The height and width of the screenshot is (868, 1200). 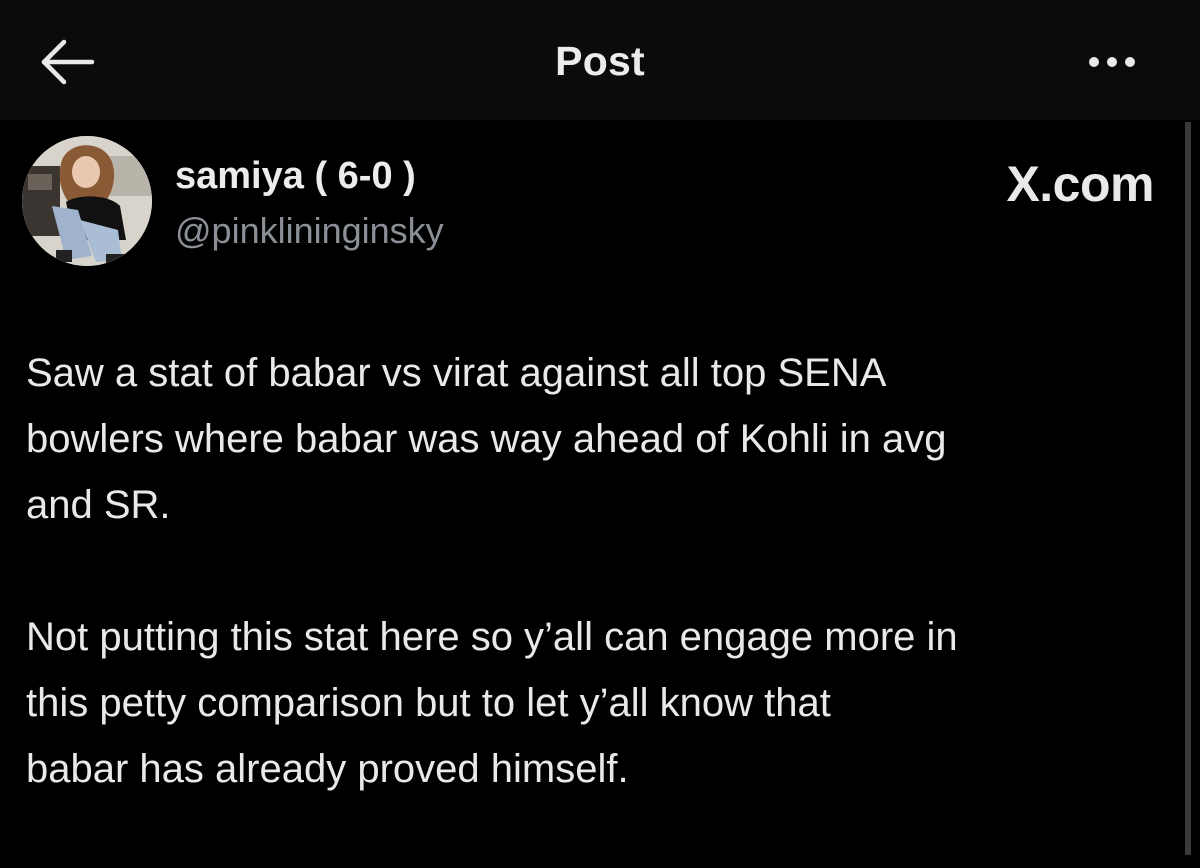 I want to click on more-horizontal-icon, so click(x=1115, y=62).